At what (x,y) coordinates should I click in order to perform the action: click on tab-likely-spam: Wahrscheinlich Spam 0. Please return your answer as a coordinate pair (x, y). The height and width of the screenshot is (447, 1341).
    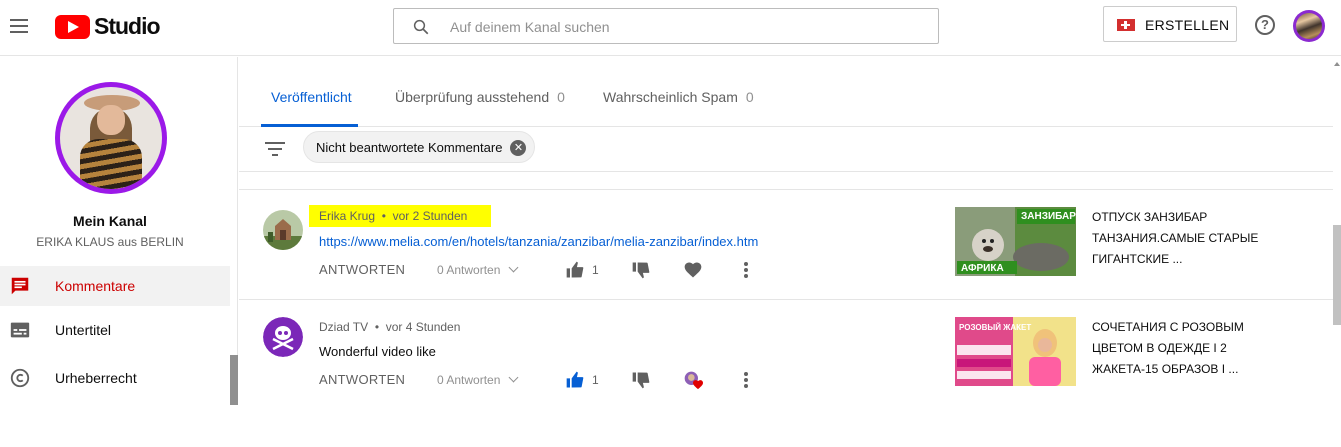
    Looking at the image, I should click on (678, 97).